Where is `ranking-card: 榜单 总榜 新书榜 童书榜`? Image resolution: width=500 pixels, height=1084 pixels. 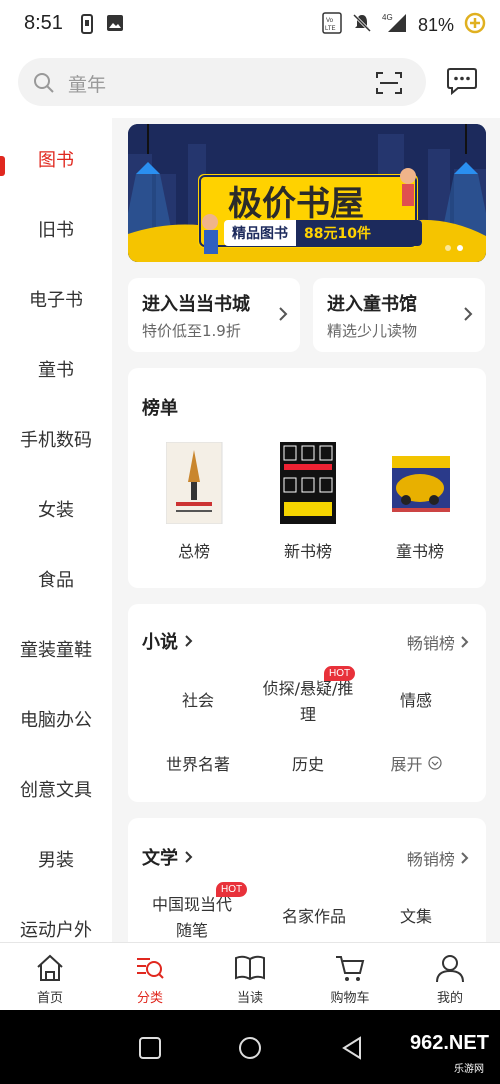
ranking-card: 榜单 总榜 新书榜 童书榜 is located at coordinates (307, 478).